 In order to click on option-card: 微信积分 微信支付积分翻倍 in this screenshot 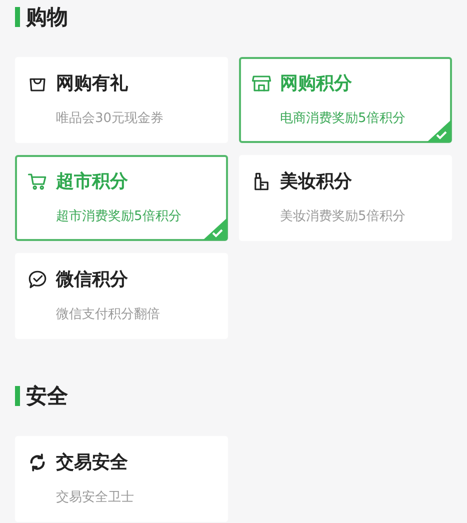, I will do `click(121, 296)`.